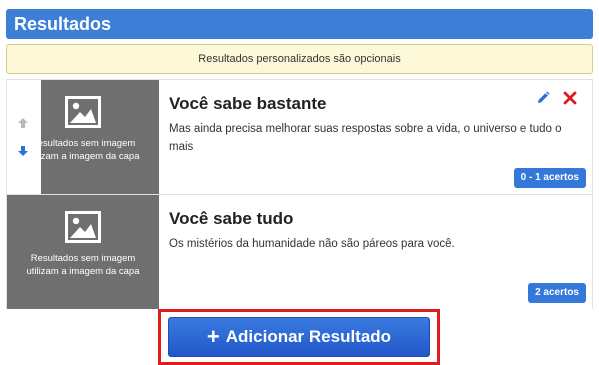 Image resolution: width=599 pixels, height=365 pixels. I want to click on optional-notice: Resultados personalizados são opcionais, so click(299, 59).